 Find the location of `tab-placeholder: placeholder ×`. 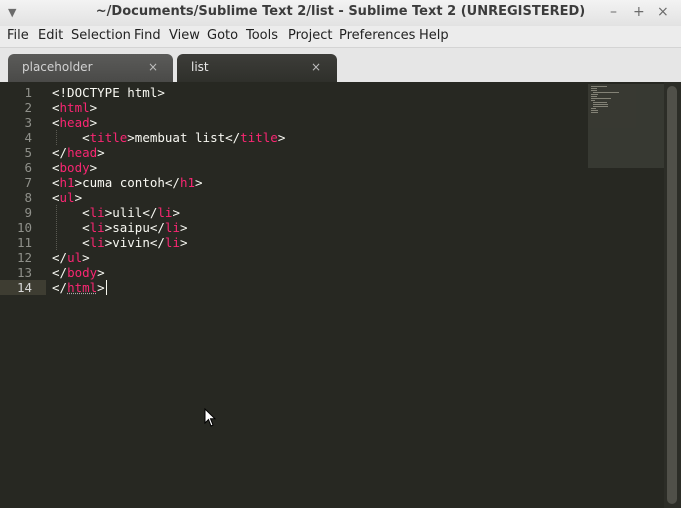

tab-placeholder: placeholder × is located at coordinates (90, 68).